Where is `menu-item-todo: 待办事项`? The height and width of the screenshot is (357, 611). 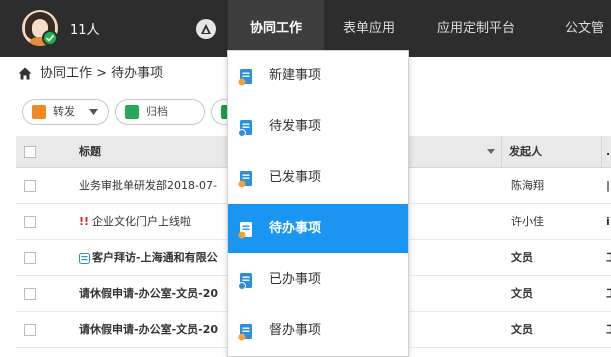 menu-item-todo: 待办事项 is located at coordinates (318, 228).